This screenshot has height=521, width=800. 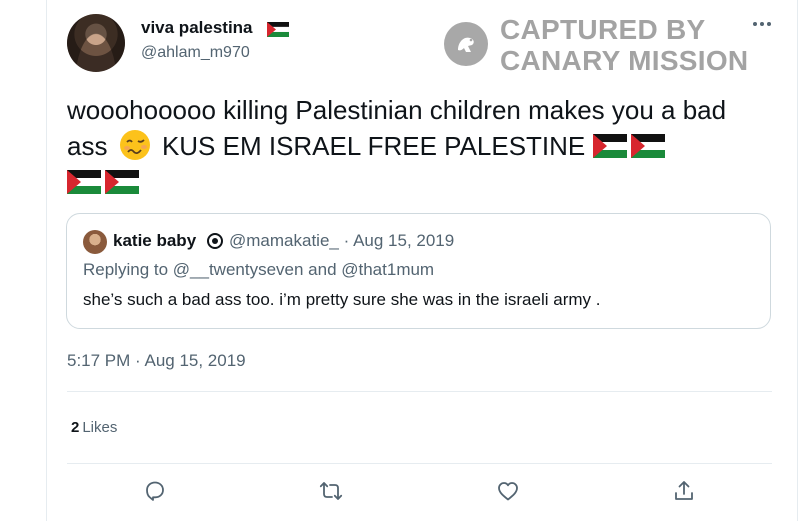 I want to click on tweet-timestamp: 5:17 PM · Aug 15, 2019, so click(x=156, y=361).